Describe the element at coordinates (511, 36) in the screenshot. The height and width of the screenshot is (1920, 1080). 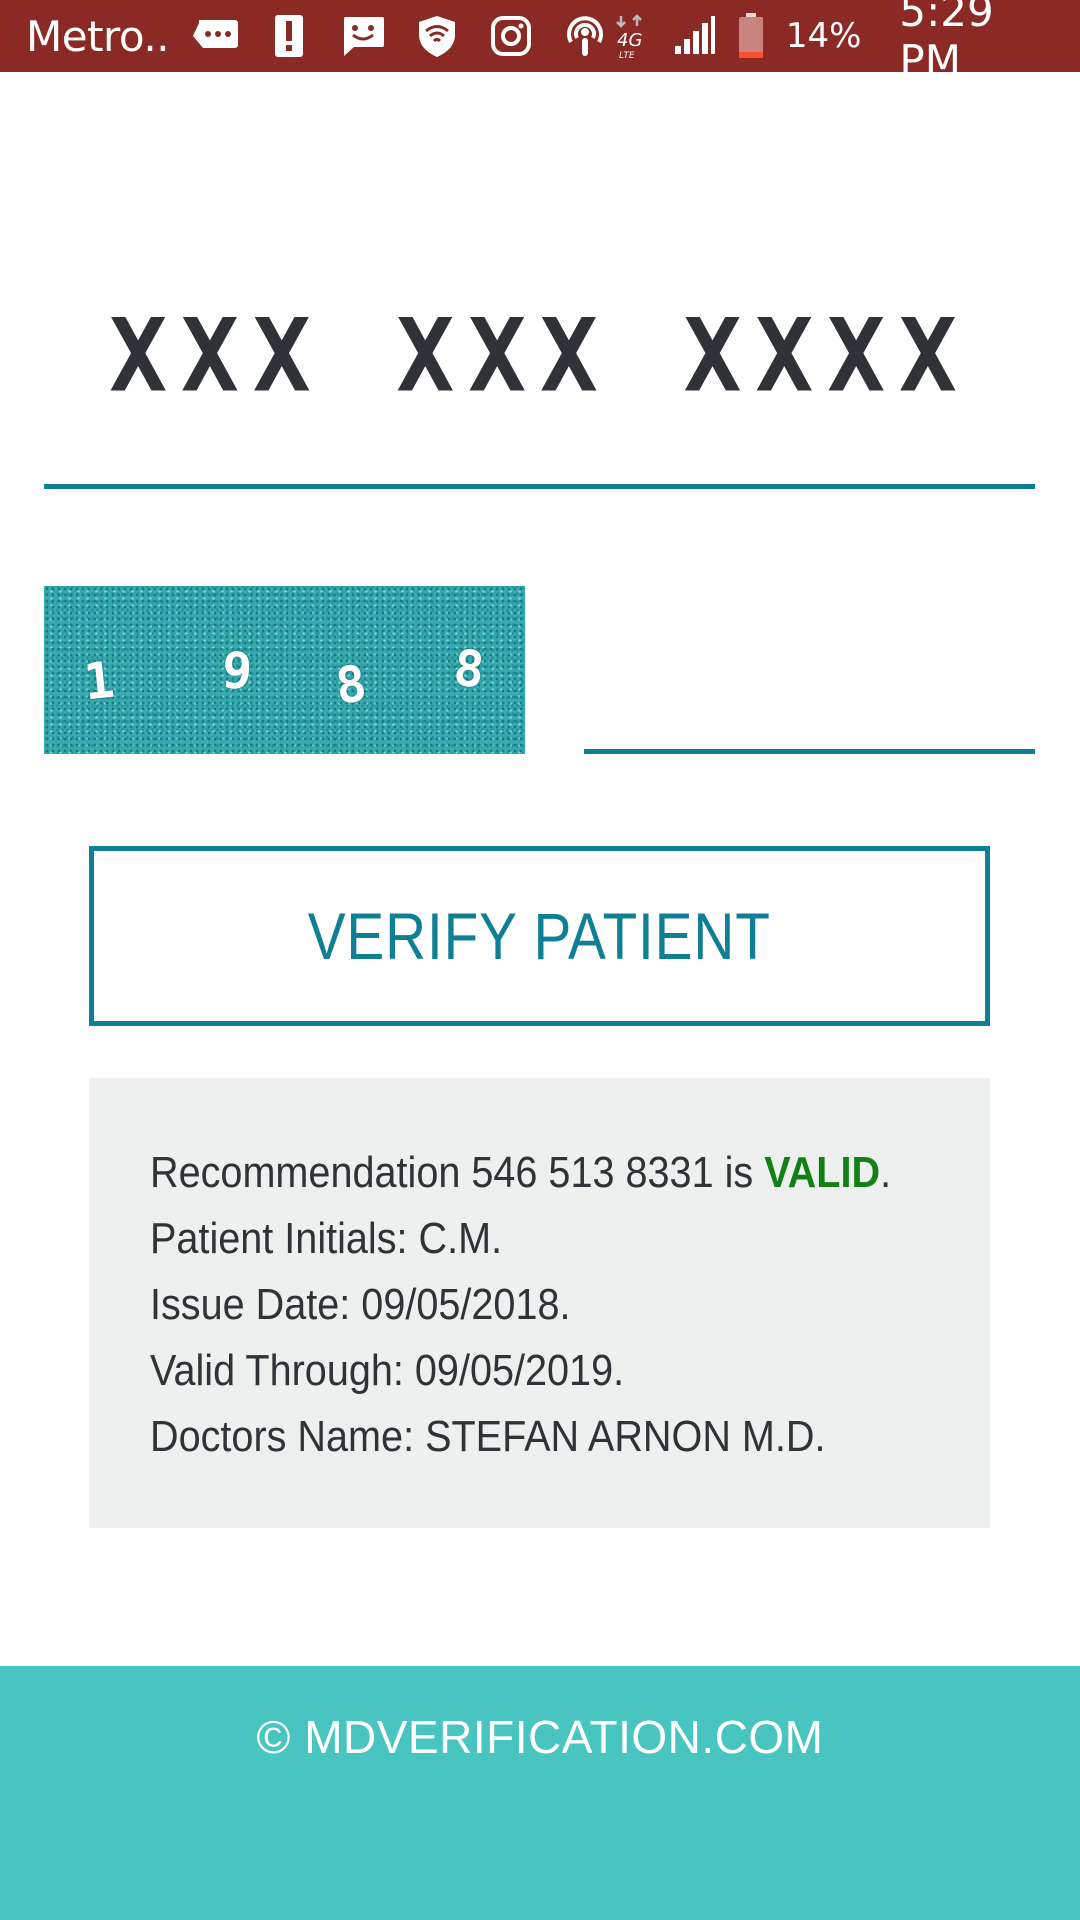
I see `instagram-icon` at that location.